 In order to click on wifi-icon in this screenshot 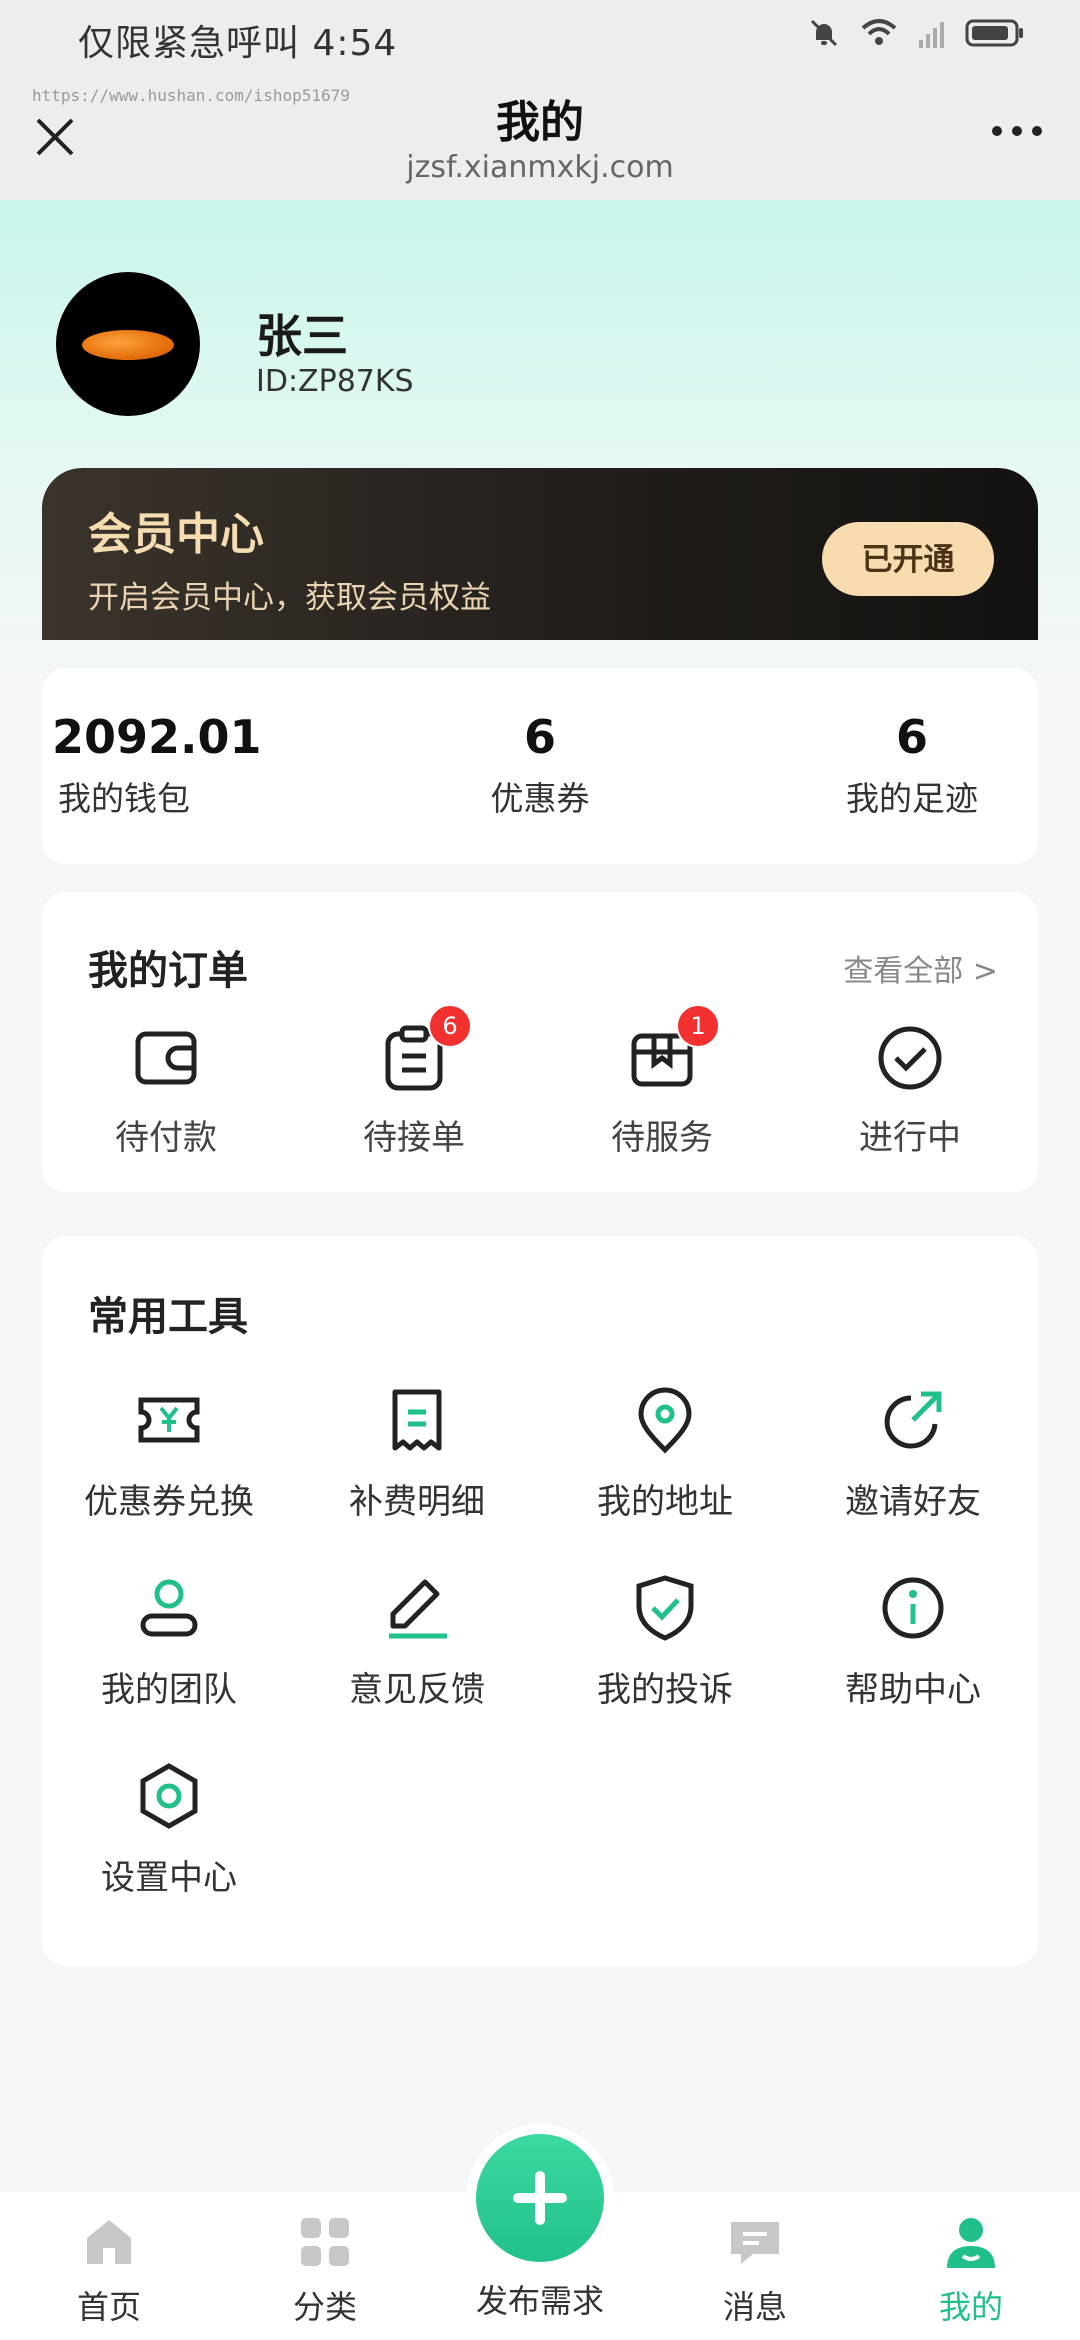, I will do `click(879, 32)`.